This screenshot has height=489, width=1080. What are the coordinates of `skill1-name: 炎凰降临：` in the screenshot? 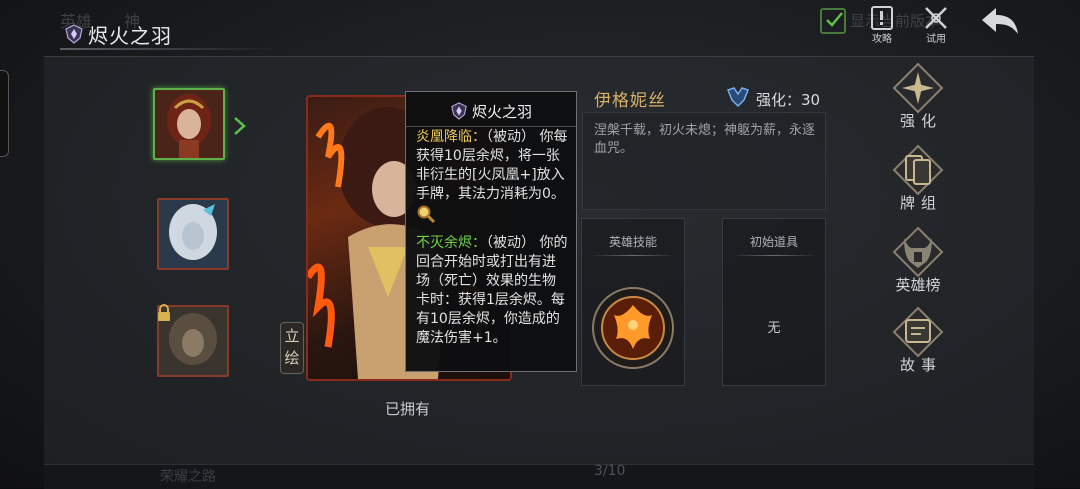 It's located at (451, 137).